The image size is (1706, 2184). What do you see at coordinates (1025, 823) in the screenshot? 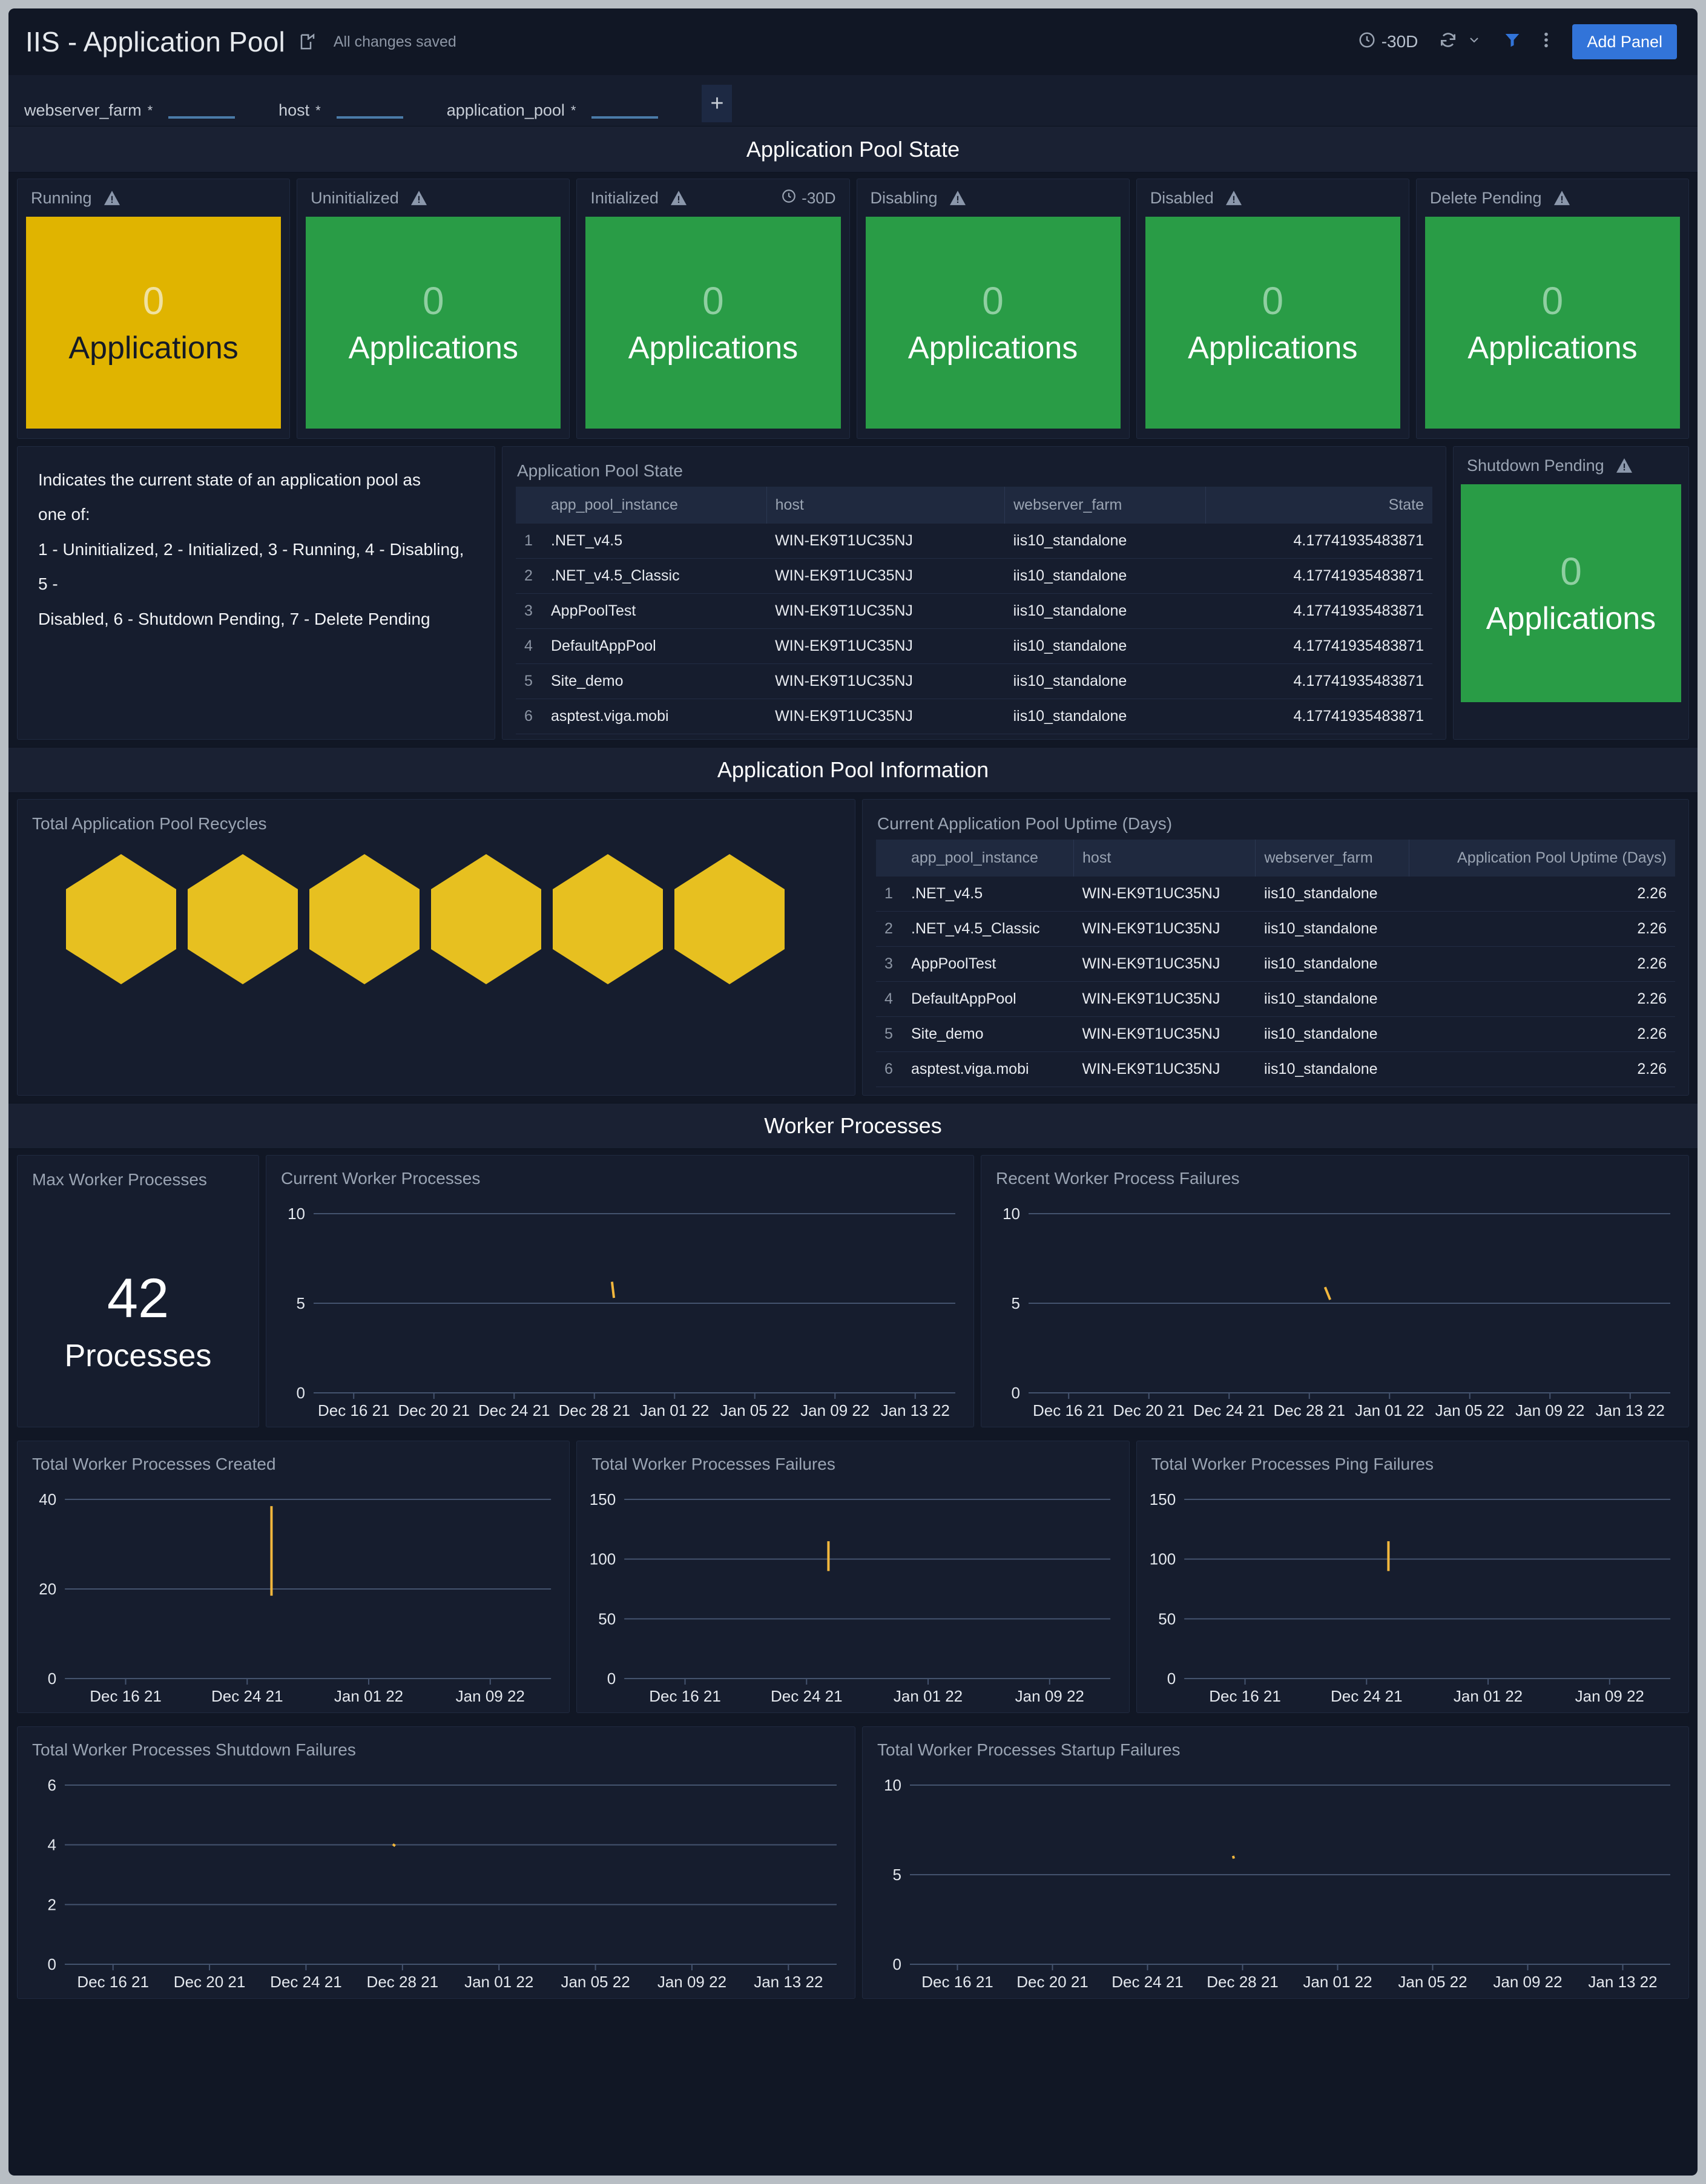
I see `panel-title: Current Application Pool Uptime (Days)` at bounding box center [1025, 823].